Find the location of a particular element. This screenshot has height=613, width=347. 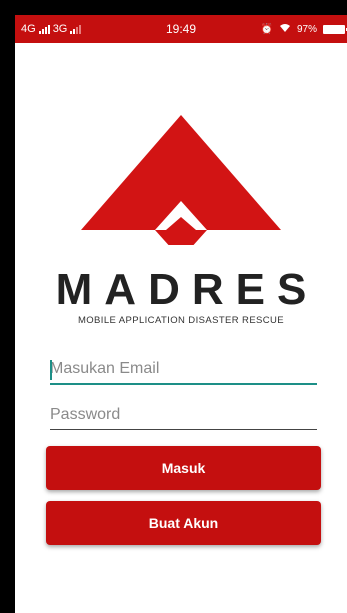

email-field is located at coordinates (183, 371).